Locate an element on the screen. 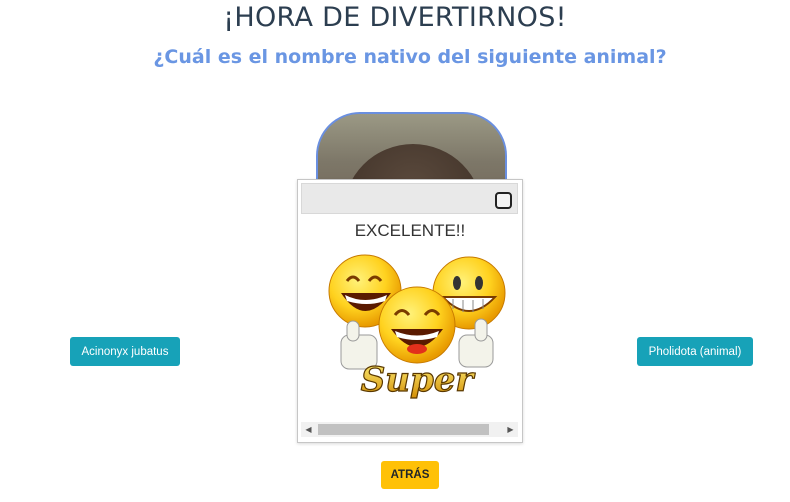 This screenshot has width=790, height=502. scroll-left-icon: ◀ is located at coordinates (308, 429).